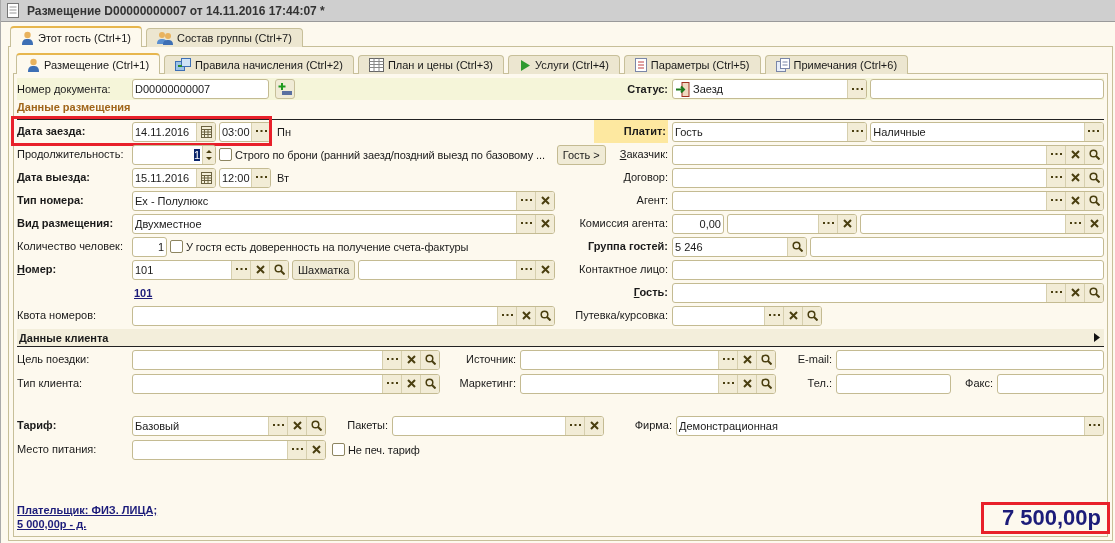 The height and width of the screenshot is (543, 1115). Describe the element at coordinates (259, 64) in the screenshot. I see `tab: Правила начисления (Ctrl+2)` at that location.